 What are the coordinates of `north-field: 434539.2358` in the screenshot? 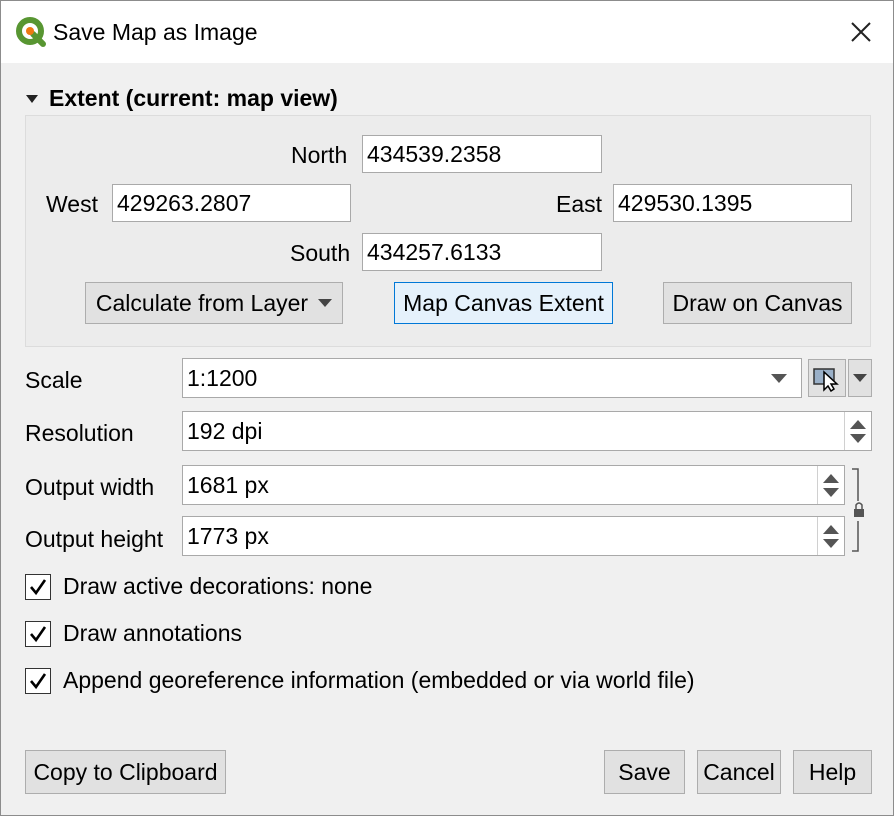 It's located at (482, 154).